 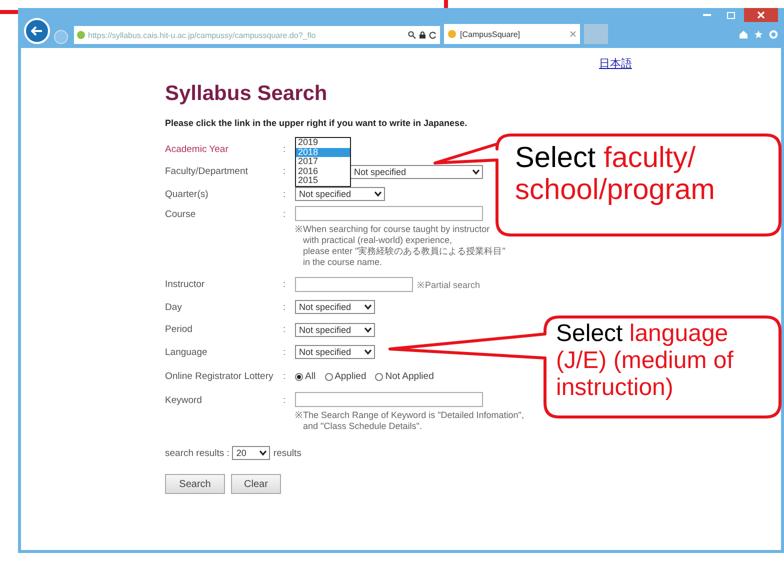 I want to click on language-link: 日本語, so click(x=615, y=63).